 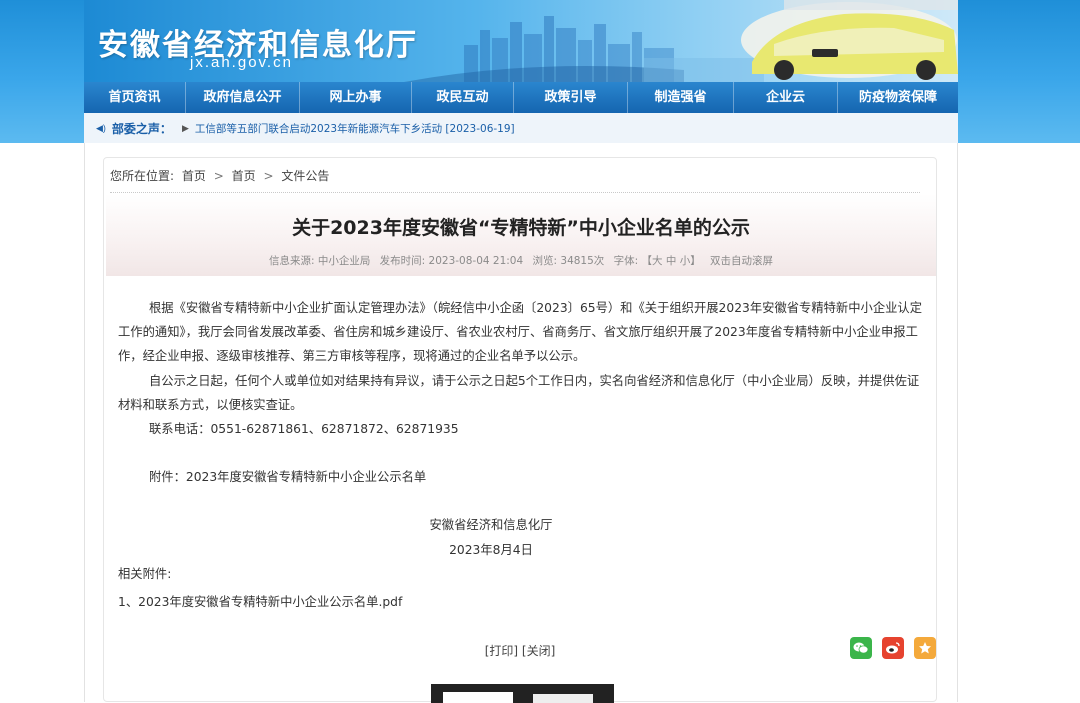 I want to click on ticker-label: 部委之声：, so click(x=141, y=128).